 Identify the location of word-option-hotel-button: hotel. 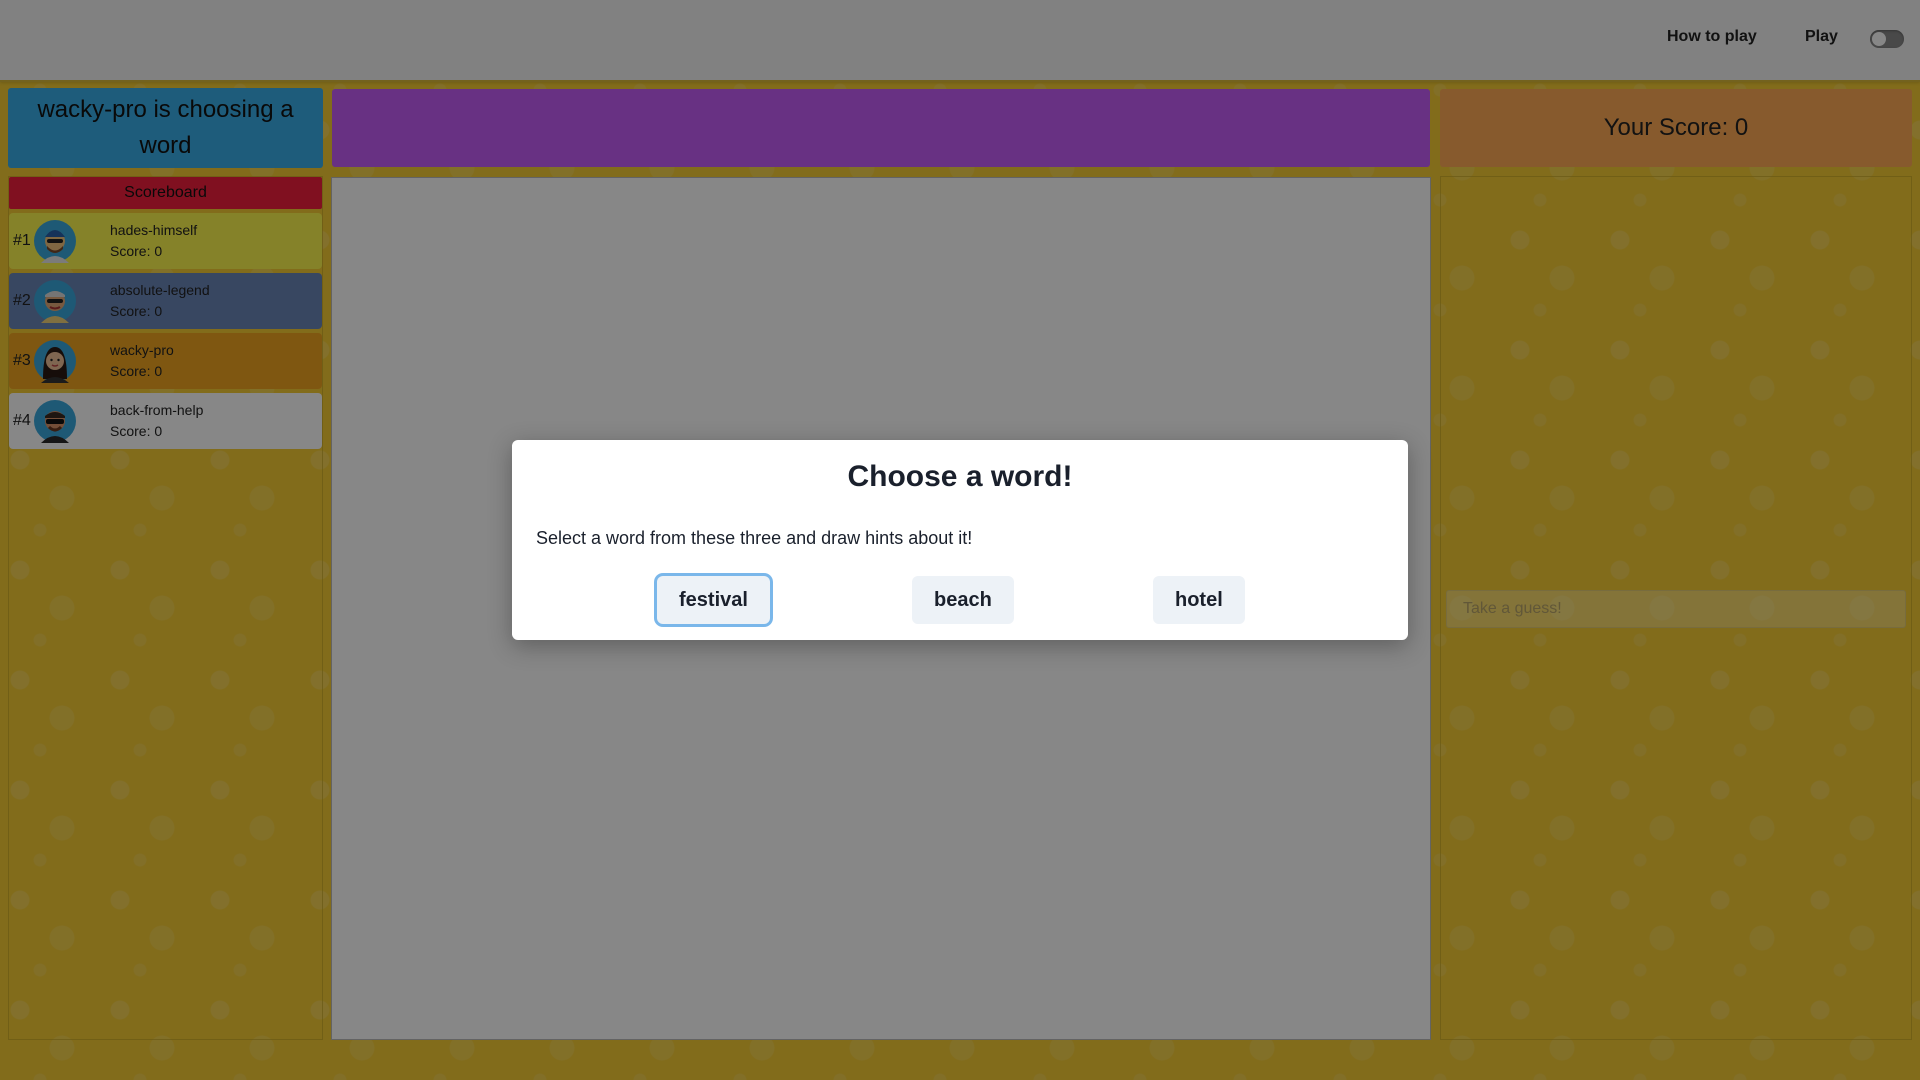
(1199, 600).